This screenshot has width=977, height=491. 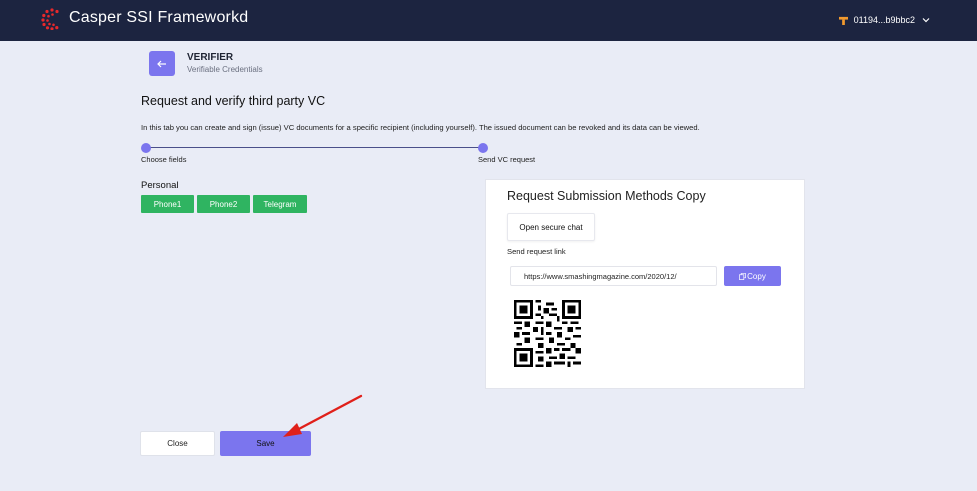 I want to click on copy-button: Copy, so click(x=752, y=276).